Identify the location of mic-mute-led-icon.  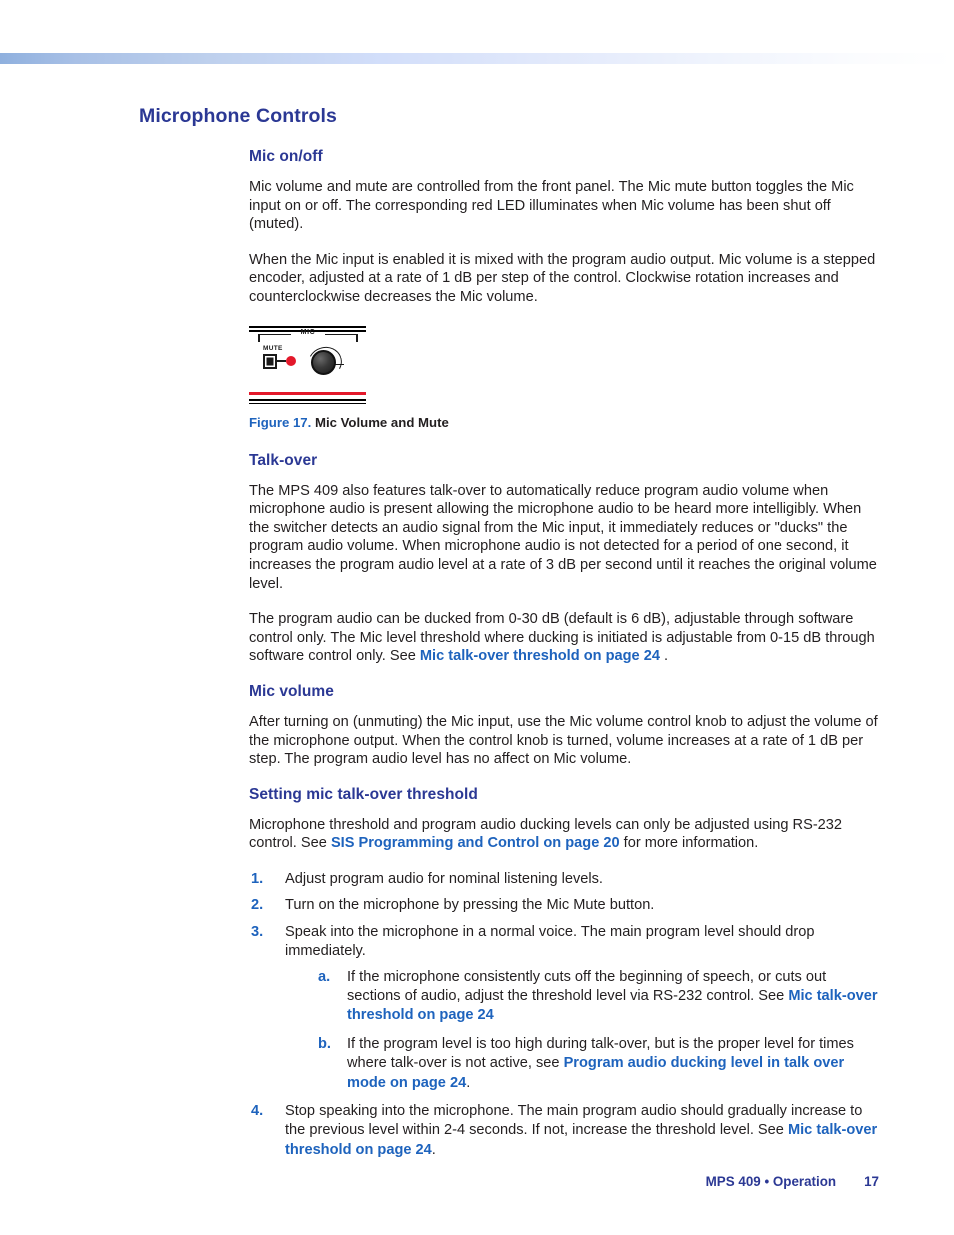
(291, 360).